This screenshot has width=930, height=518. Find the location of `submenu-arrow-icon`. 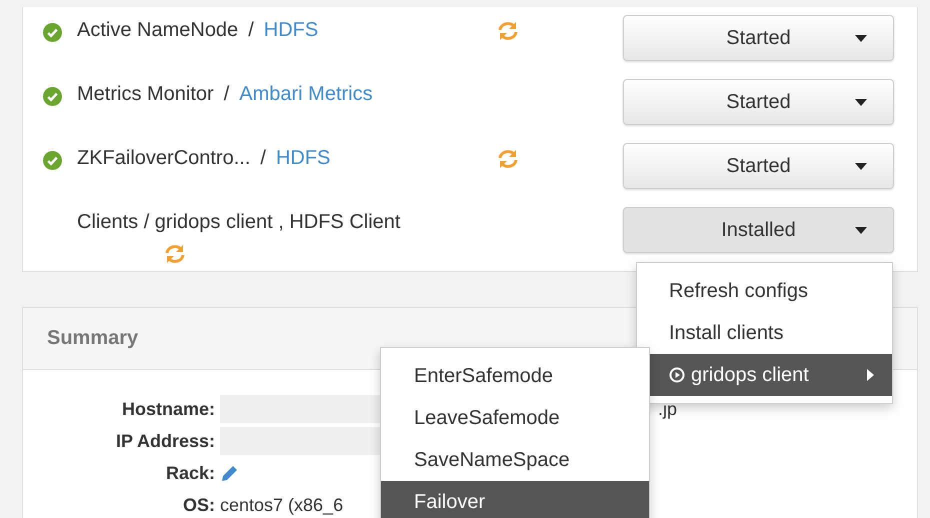

submenu-arrow-icon is located at coordinates (870, 375).